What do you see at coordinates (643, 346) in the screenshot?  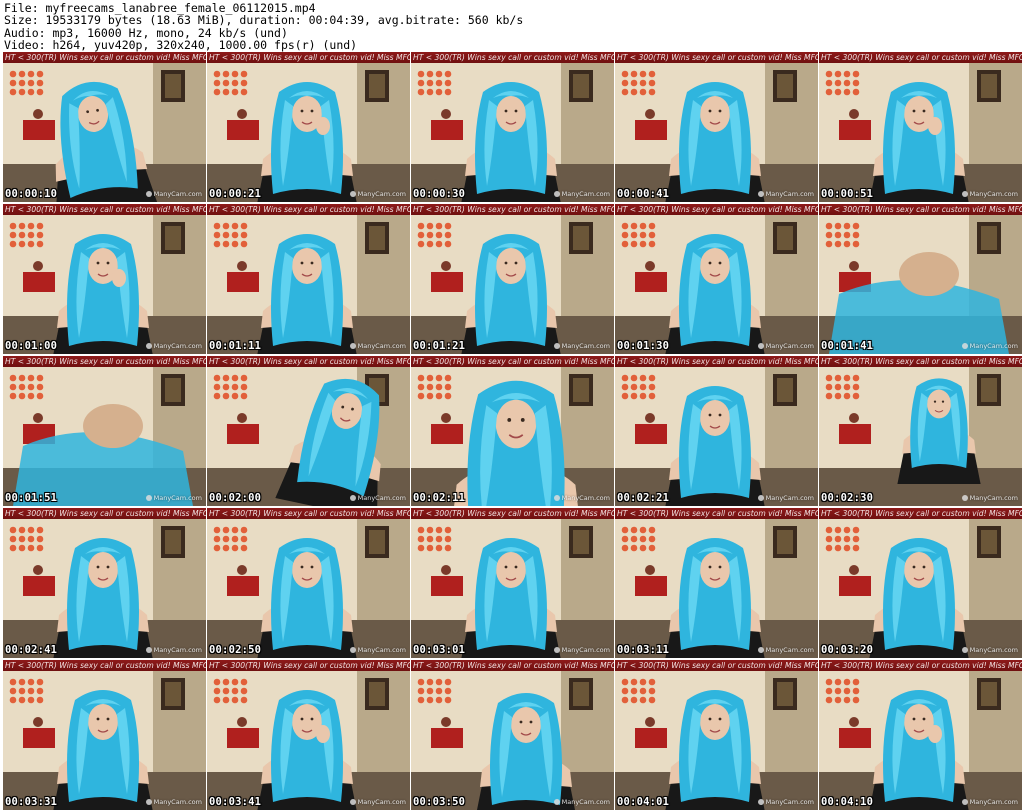 I see `thumbnail-timestamp: 00:01:30` at bounding box center [643, 346].